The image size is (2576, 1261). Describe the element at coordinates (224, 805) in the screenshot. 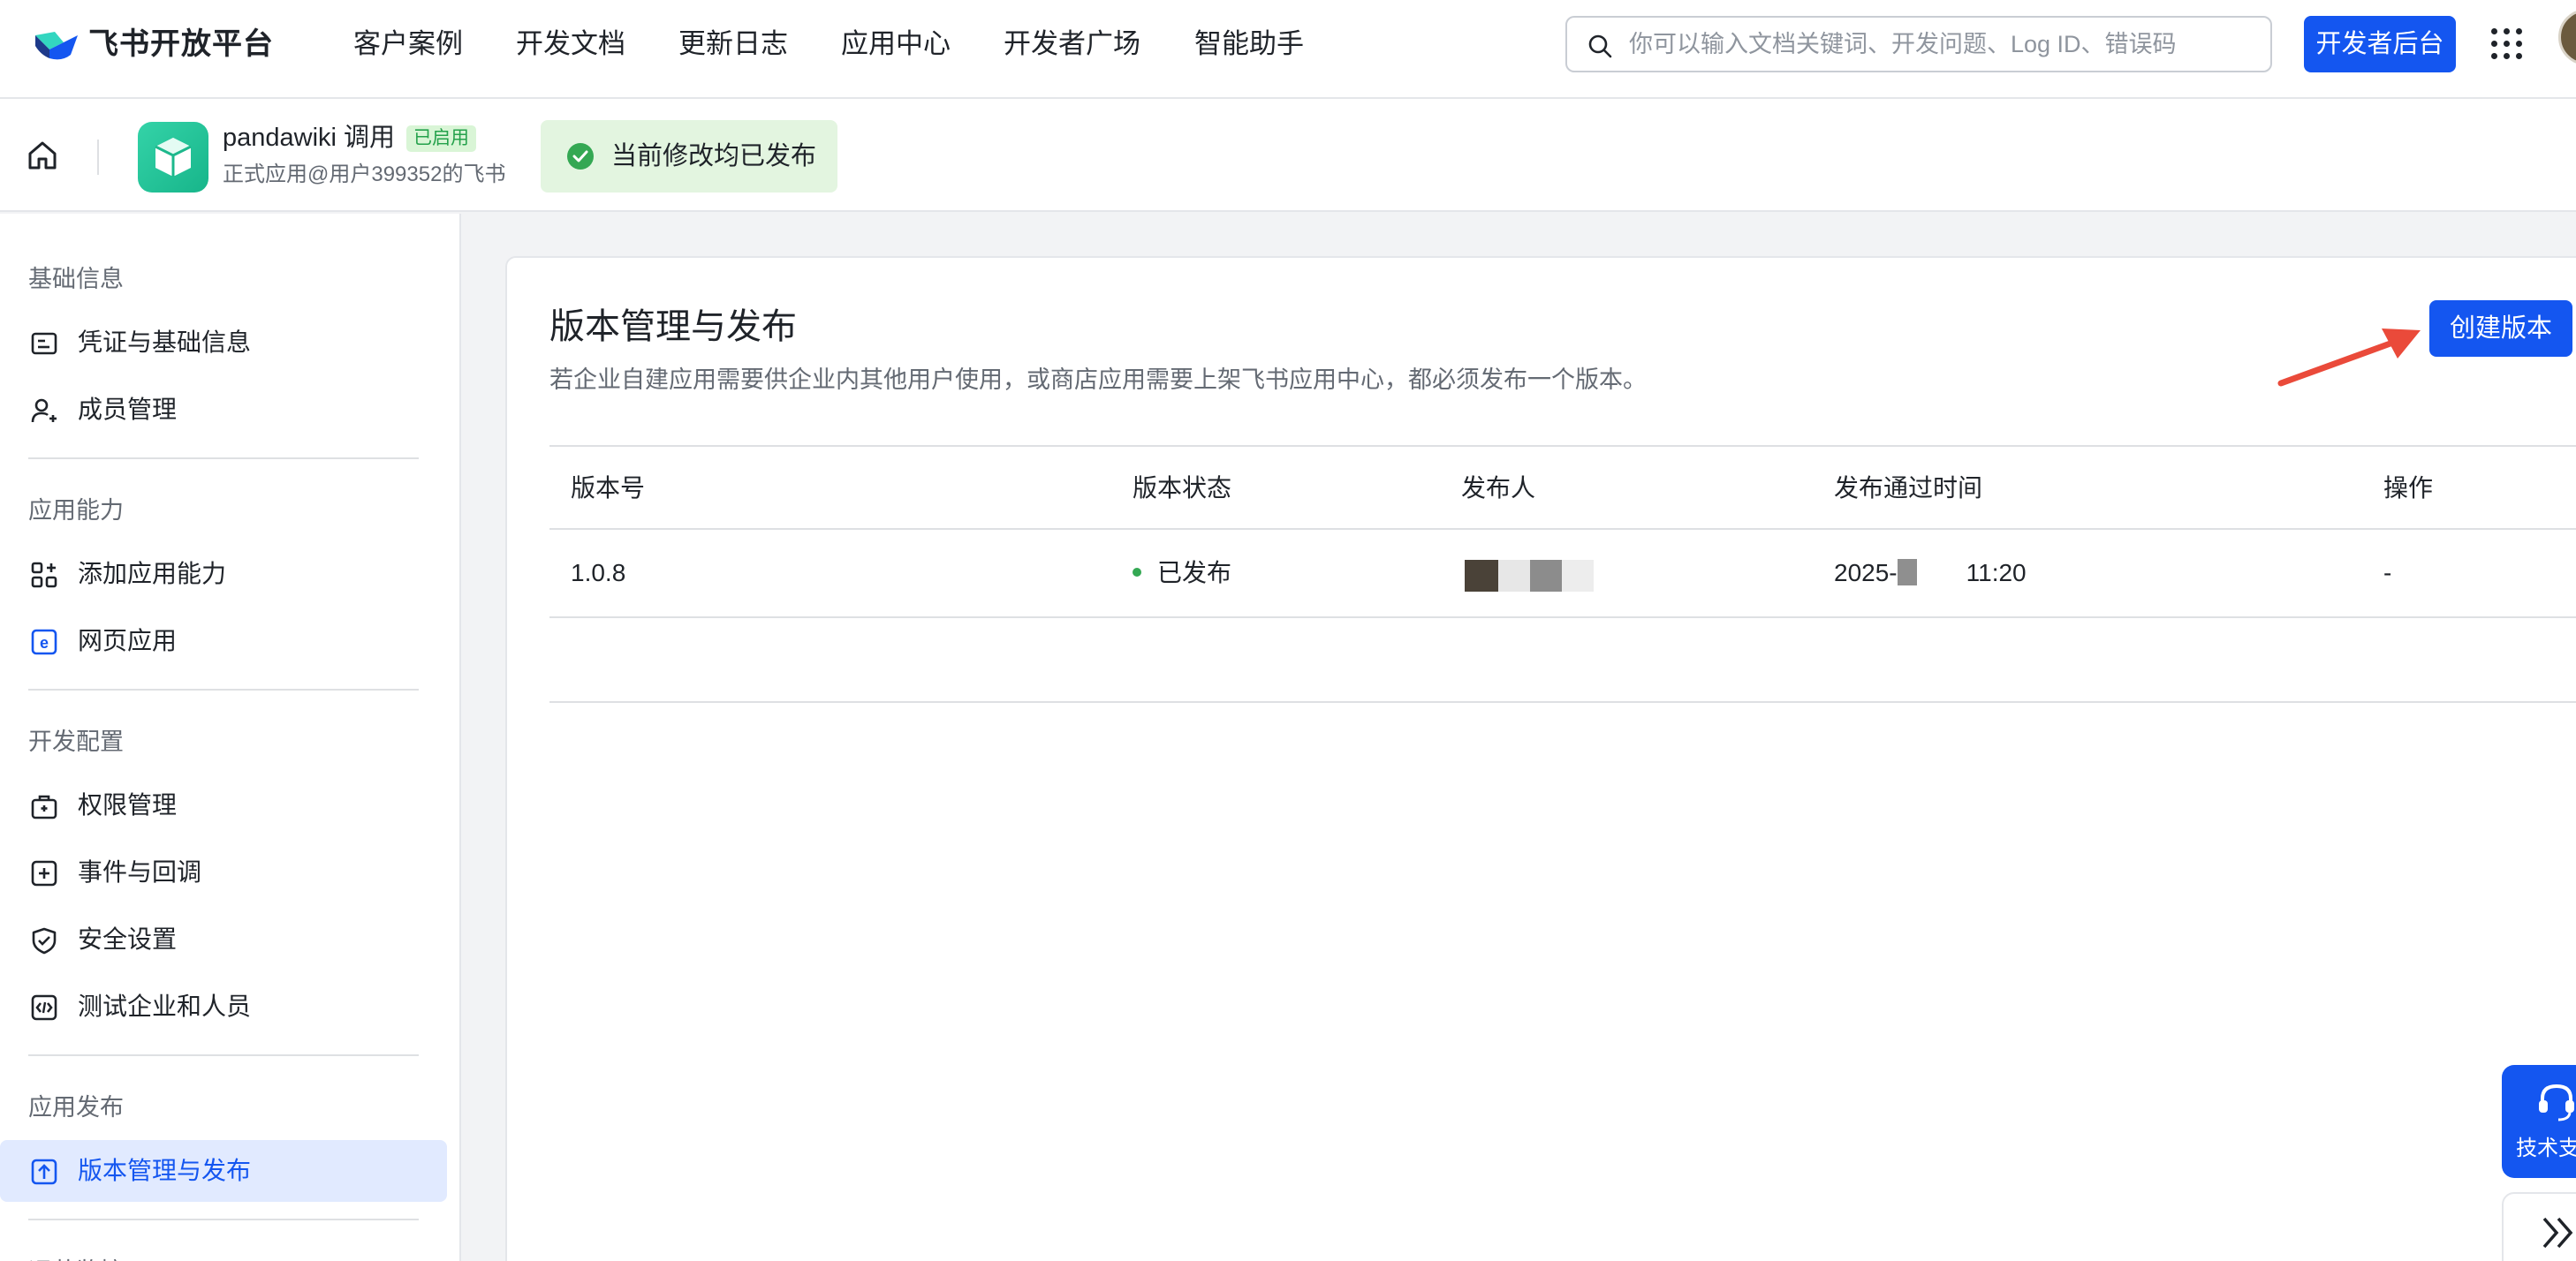

I see `sidebar-item-permissions: 权限管理` at that location.